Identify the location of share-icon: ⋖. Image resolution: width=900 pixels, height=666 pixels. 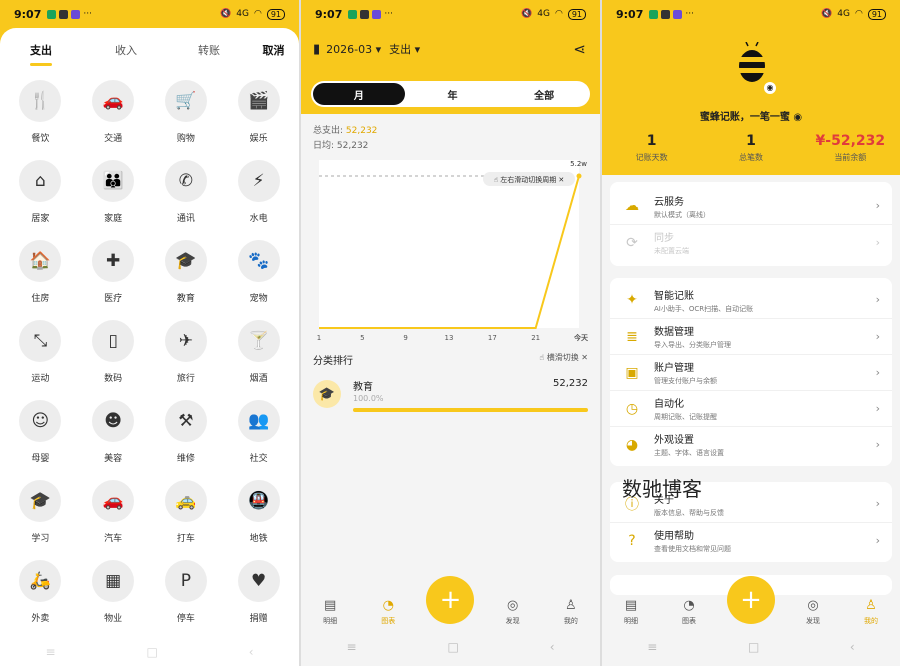
(579, 49).